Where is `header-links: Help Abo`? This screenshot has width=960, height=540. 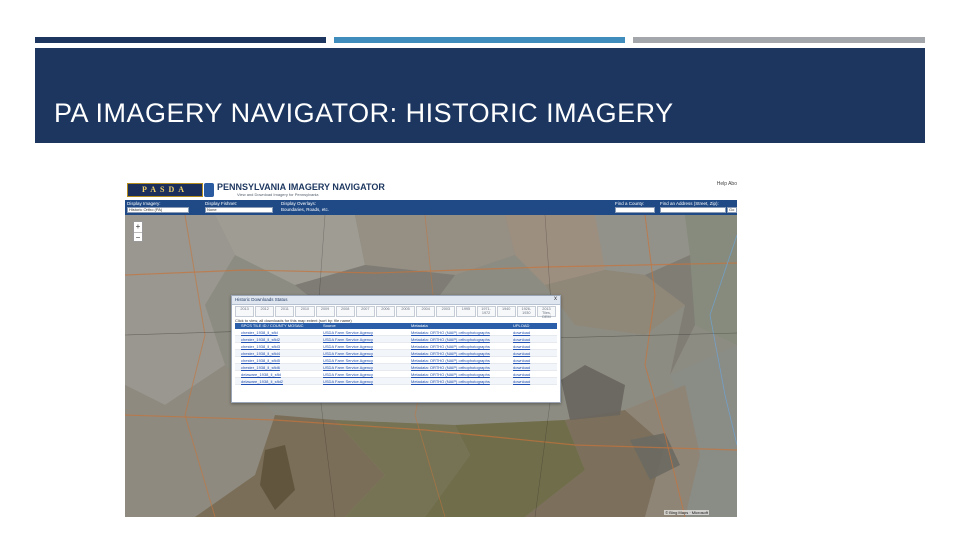 header-links: Help Abo is located at coordinates (727, 184).